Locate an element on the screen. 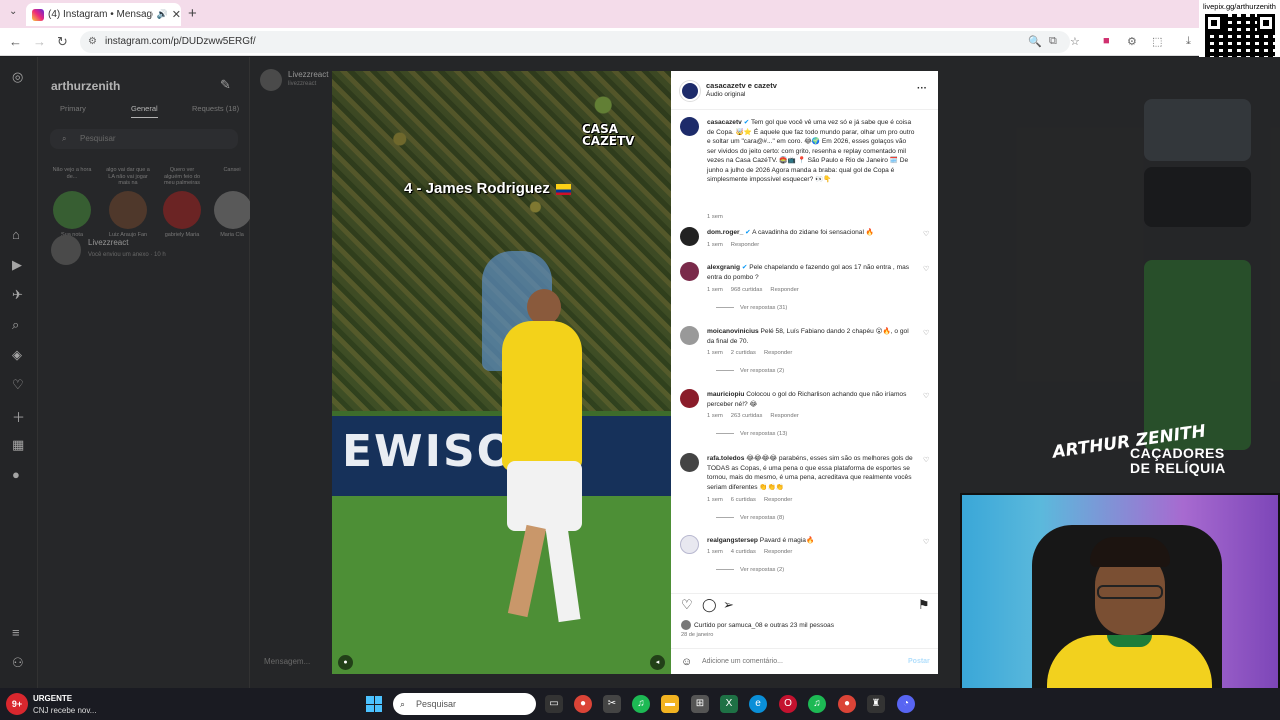 The image size is (1280, 720). post-date: 28 de janeiro is located at coordinates (697, 635).